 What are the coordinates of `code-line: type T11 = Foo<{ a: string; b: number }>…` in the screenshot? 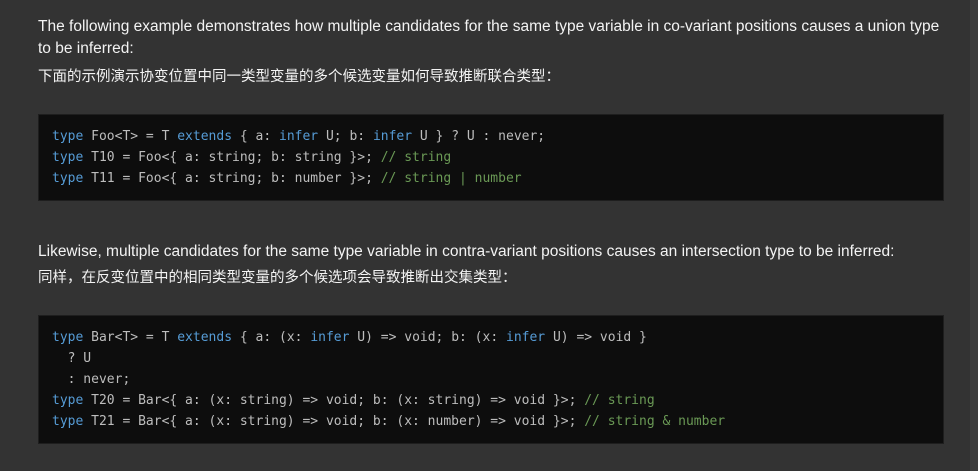 It's located at (497, 178).